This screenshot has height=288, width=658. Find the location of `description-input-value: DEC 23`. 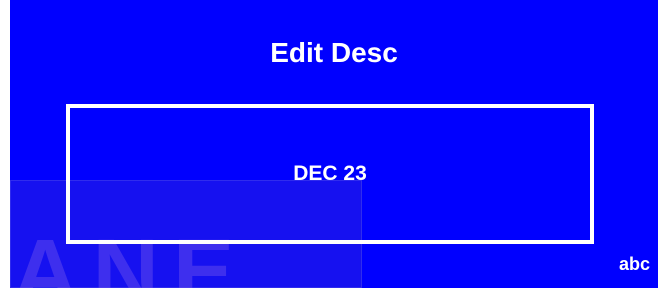

description-input-value: DEC 23 is located at coordinates (330, 173).